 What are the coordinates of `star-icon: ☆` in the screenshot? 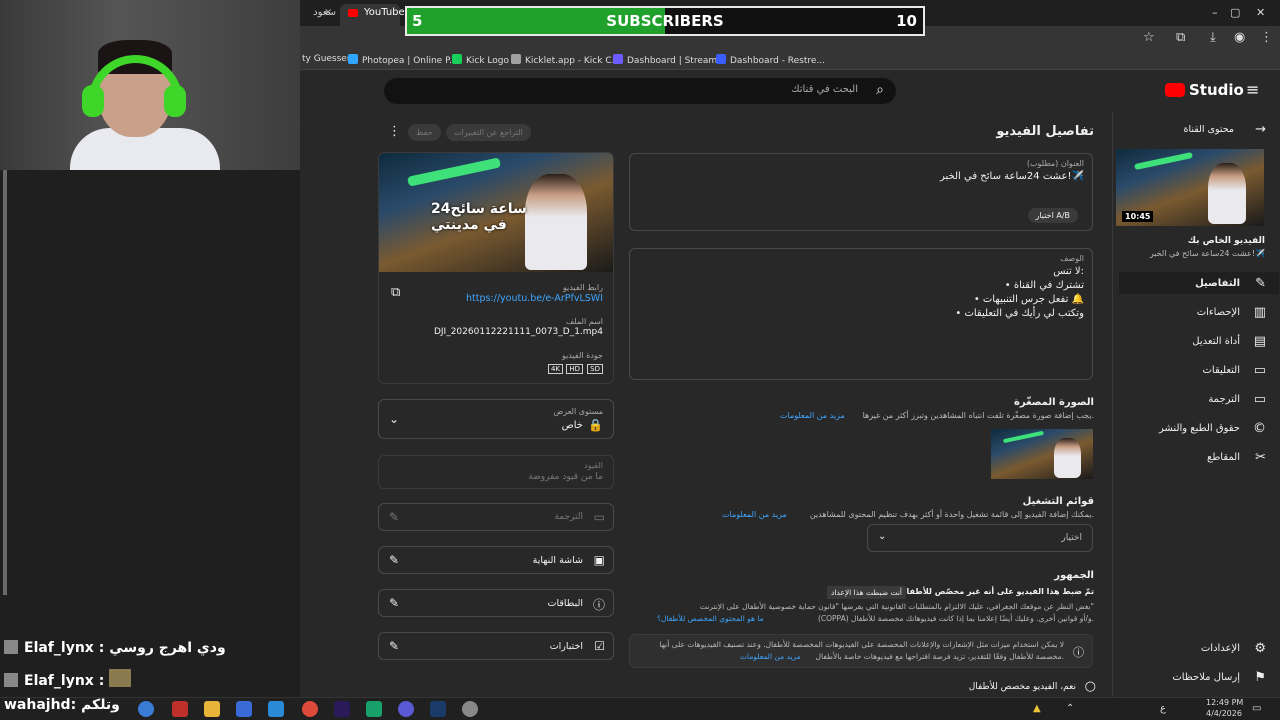 It's located at (1149, 37).